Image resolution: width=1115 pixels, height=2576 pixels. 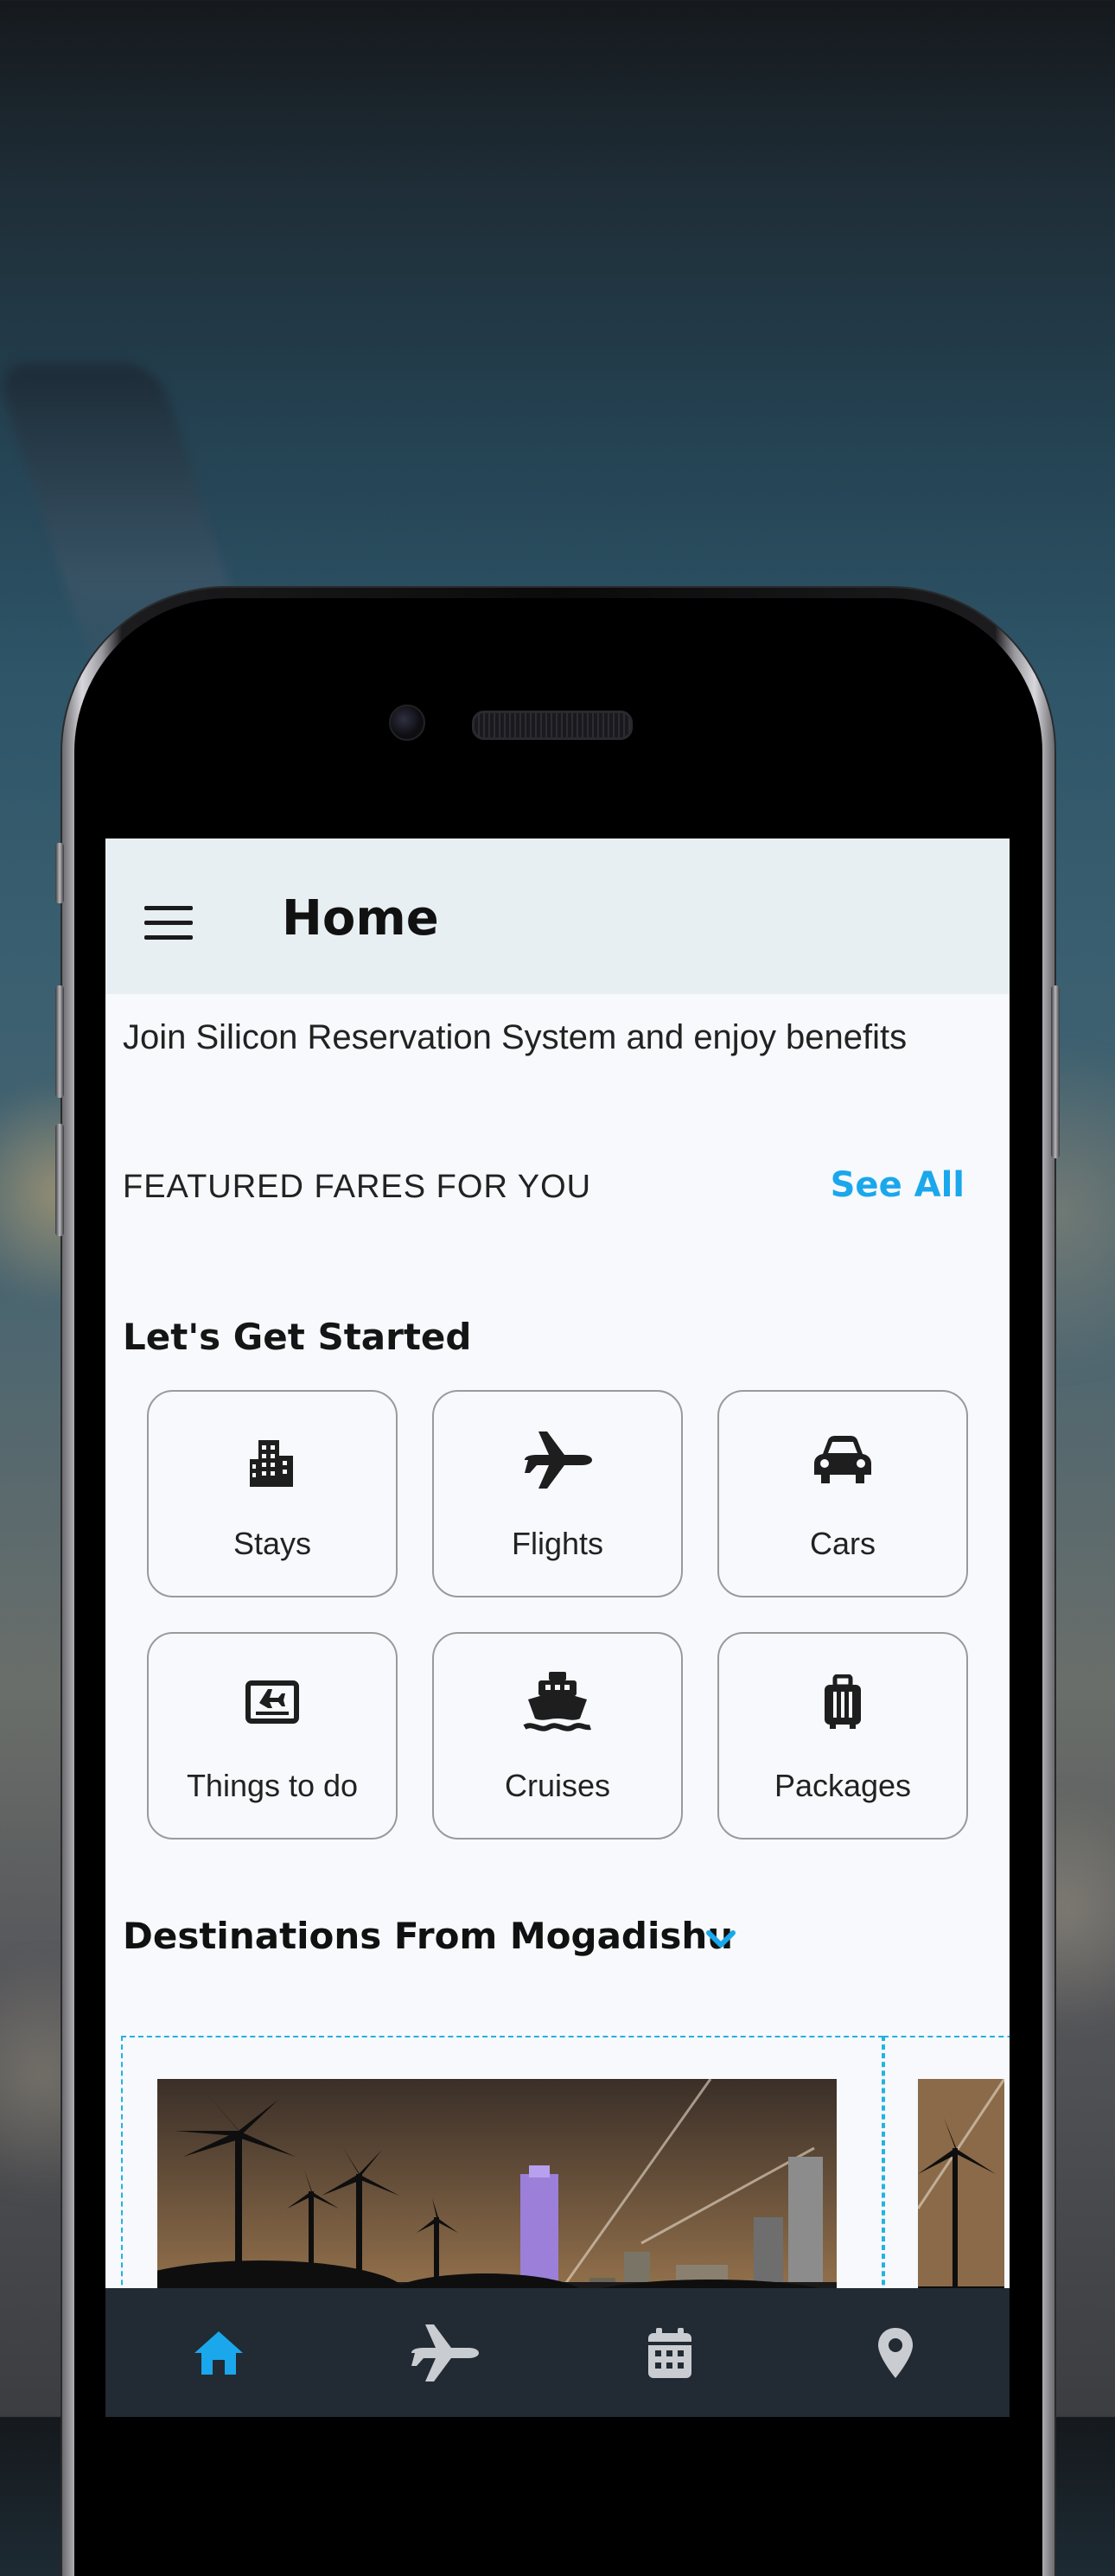 I want to click on tile-things-to-do: Things to do, so click(x=272, y=1736).